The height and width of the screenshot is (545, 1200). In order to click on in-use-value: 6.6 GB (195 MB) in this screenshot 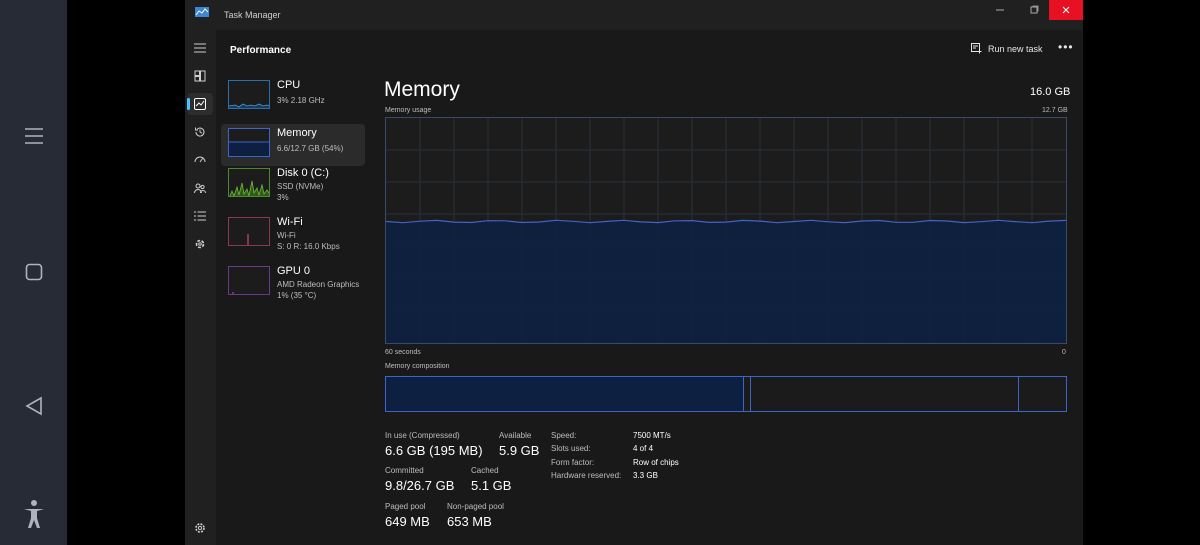, I will do `click(434, 450)`.